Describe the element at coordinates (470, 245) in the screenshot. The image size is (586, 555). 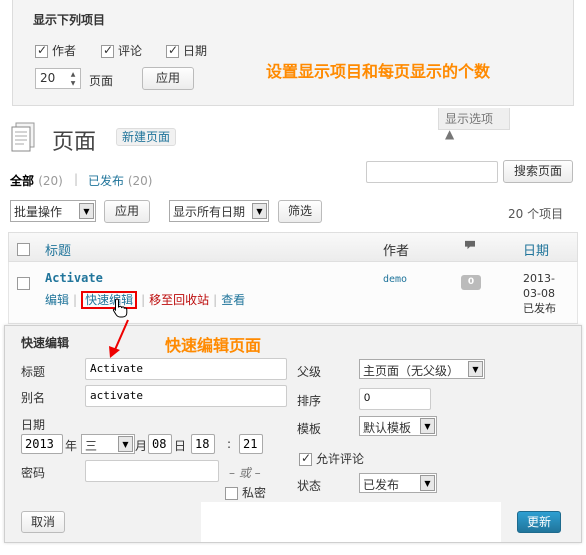
I see `comment-bubble-icon` at that location.